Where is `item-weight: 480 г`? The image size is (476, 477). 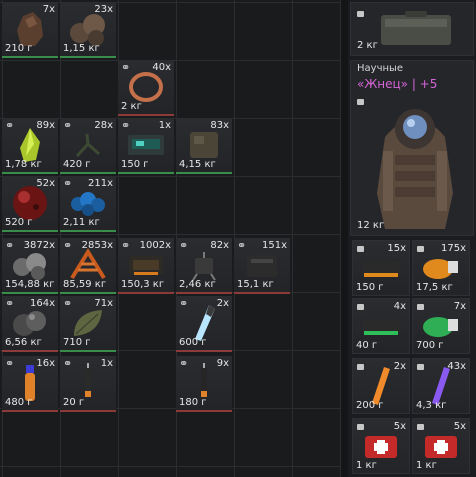 item-weight: 480 г is located at coordinates (19, 402).